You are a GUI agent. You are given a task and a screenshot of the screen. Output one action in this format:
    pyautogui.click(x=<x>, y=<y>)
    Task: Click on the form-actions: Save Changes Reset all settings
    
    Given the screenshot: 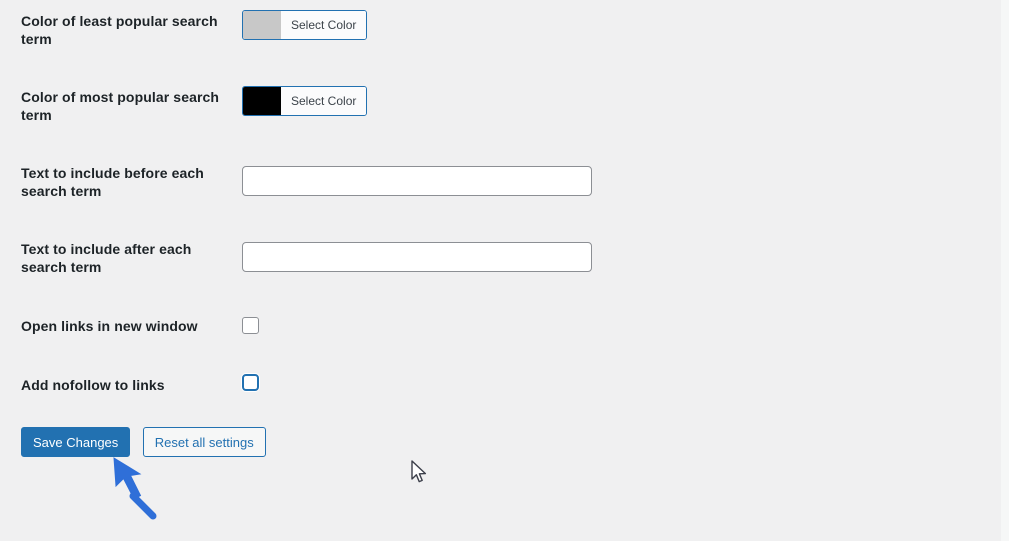 What is the action you would take?
    pyautogui.click(x=143, y=442)
    